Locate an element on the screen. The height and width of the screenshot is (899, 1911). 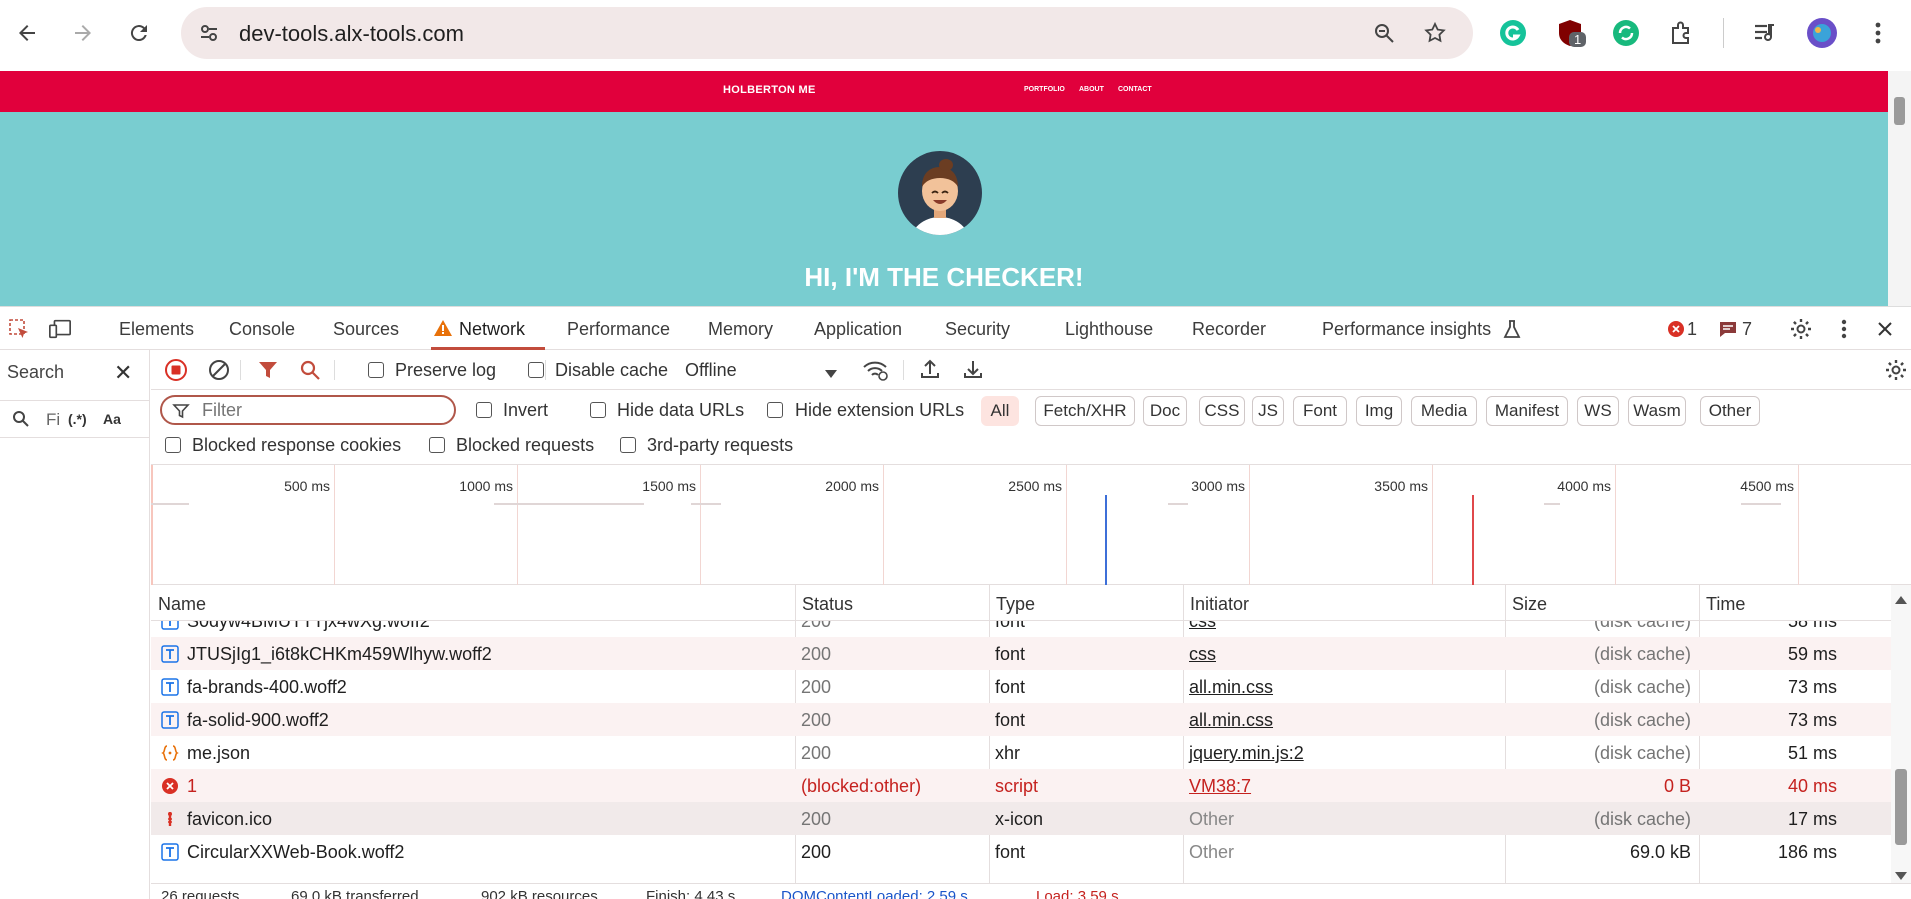
type-filter-other: Other is located at coordinates (1730, 411).